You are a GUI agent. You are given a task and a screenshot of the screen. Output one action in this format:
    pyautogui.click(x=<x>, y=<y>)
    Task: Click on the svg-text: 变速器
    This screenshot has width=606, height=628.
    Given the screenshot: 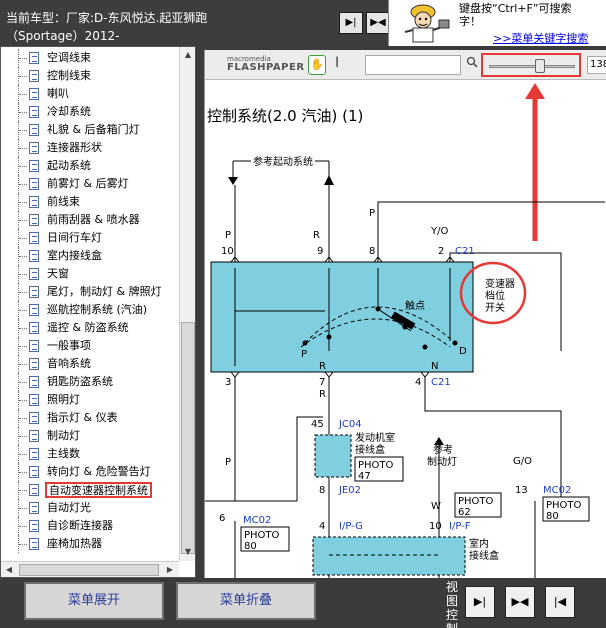 What is the action you would take?
    pyautogui.click(x=500, y=283)
    